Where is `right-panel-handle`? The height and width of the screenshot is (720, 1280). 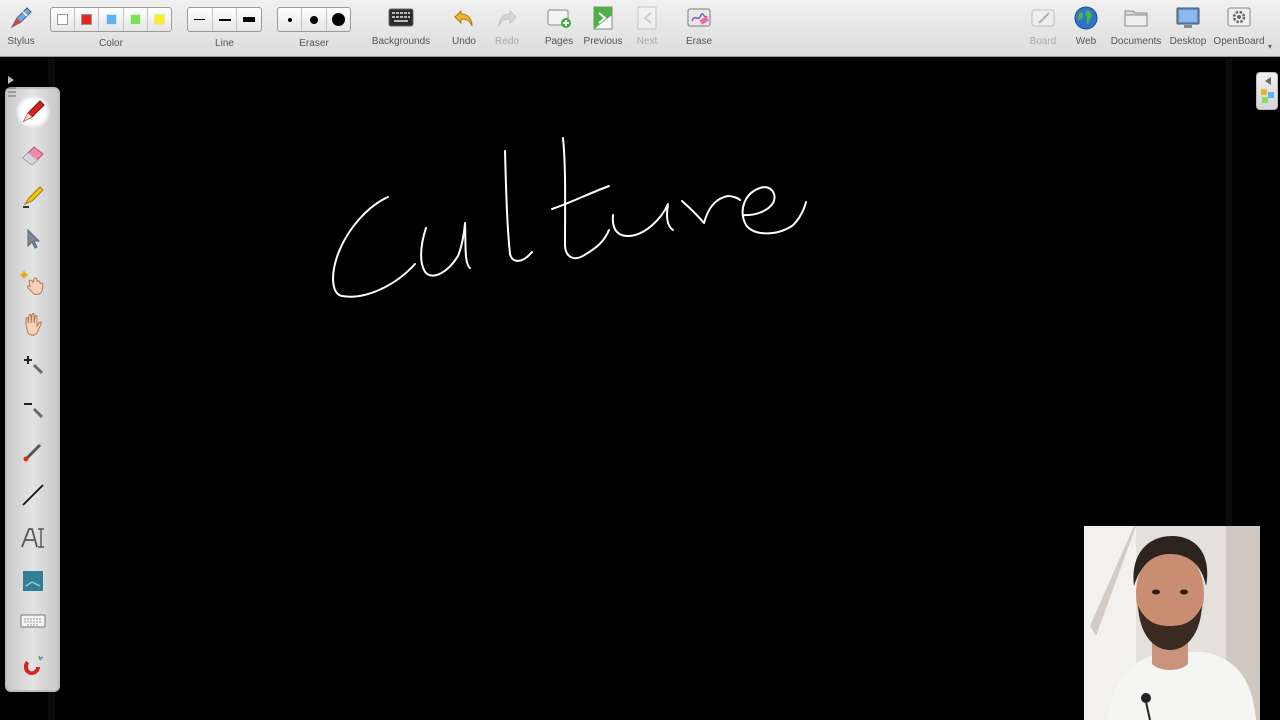 right-panel-handle is located at coordinates (1267, 91).